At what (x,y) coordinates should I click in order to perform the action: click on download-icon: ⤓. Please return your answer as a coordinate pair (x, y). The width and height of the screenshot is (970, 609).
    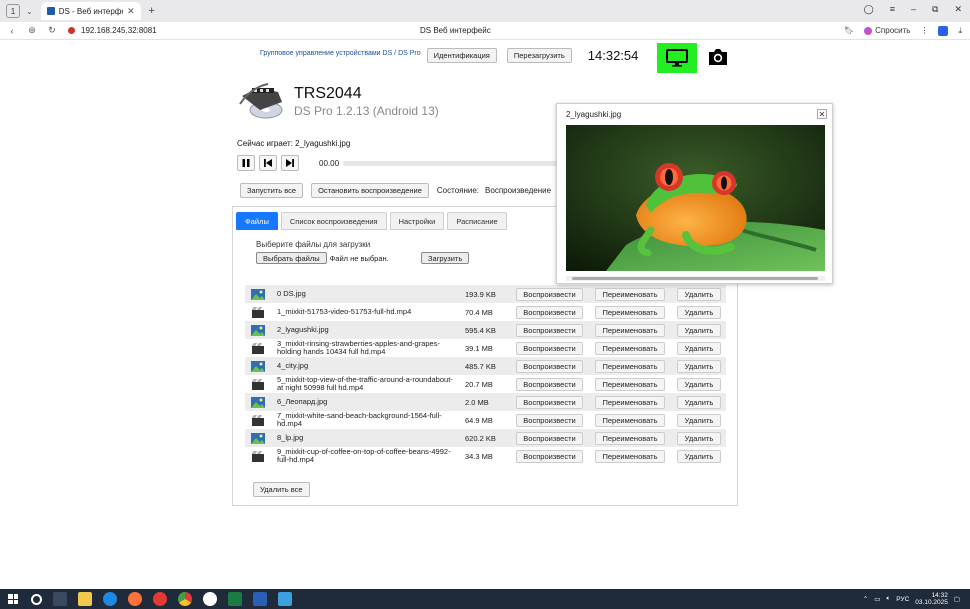
    Looking at the image, I should click on (960, 31).